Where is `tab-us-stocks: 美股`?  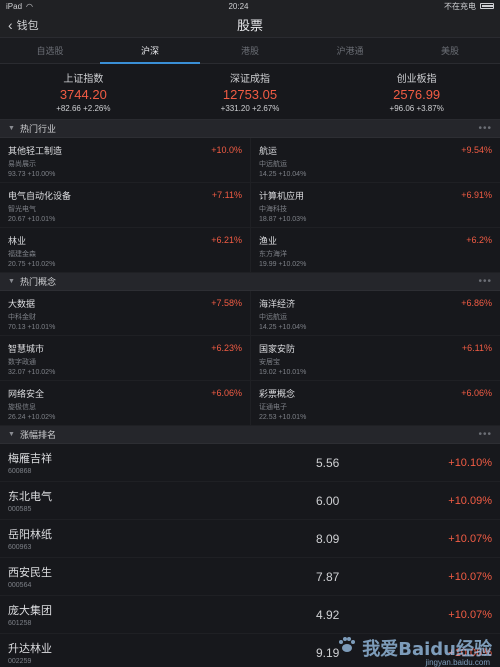 tab-us-stocks: 美股 is located at coordinates (450, 50).